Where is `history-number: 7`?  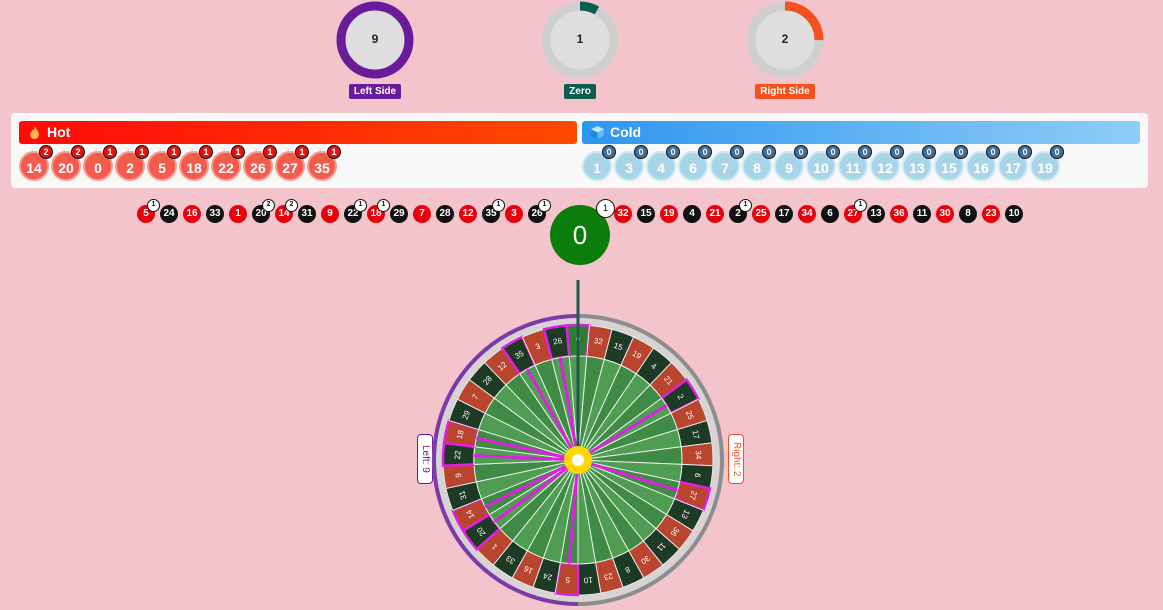 history-number: 7 is located at coordinates (422, 214).